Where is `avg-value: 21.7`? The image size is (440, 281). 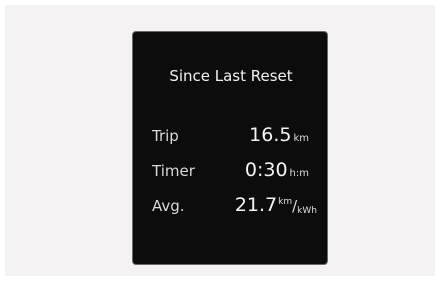 avg-value: 21.7 is located at coordinates (256, 205).